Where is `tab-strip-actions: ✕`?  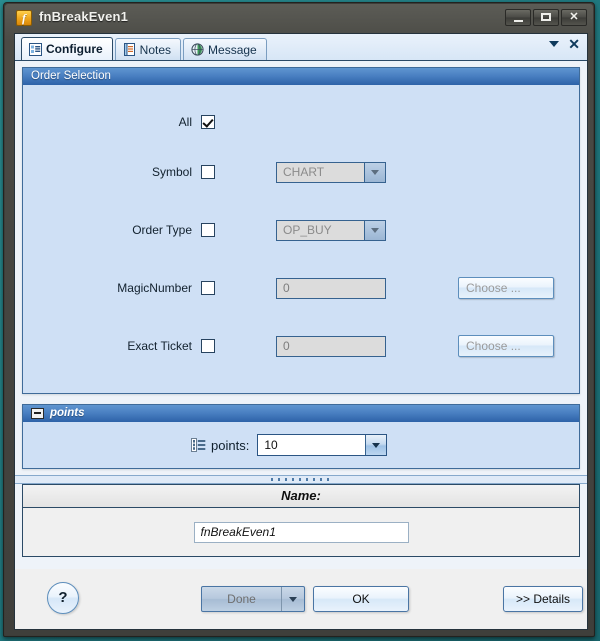 tab-strip-actions: ✕ is located at coordinates (564, 44).